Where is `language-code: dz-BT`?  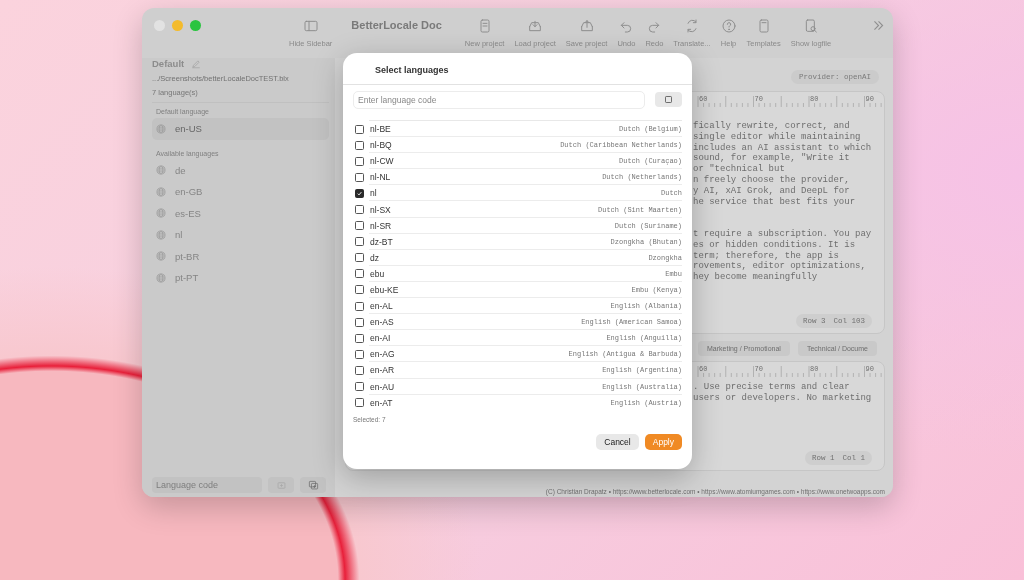 language-code: dz-BT is located at coordinates (381, 241).